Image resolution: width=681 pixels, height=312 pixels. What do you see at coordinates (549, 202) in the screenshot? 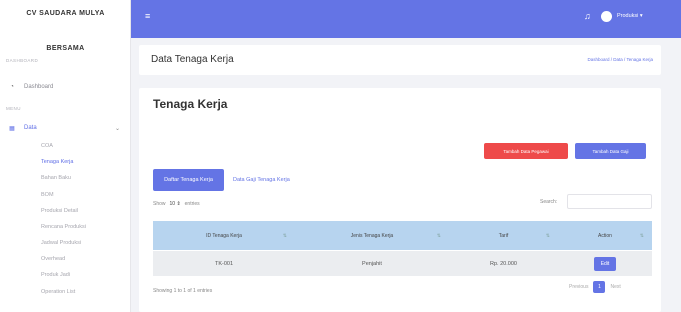
I see `search-label: Search:` at bounding box center [549, 202].